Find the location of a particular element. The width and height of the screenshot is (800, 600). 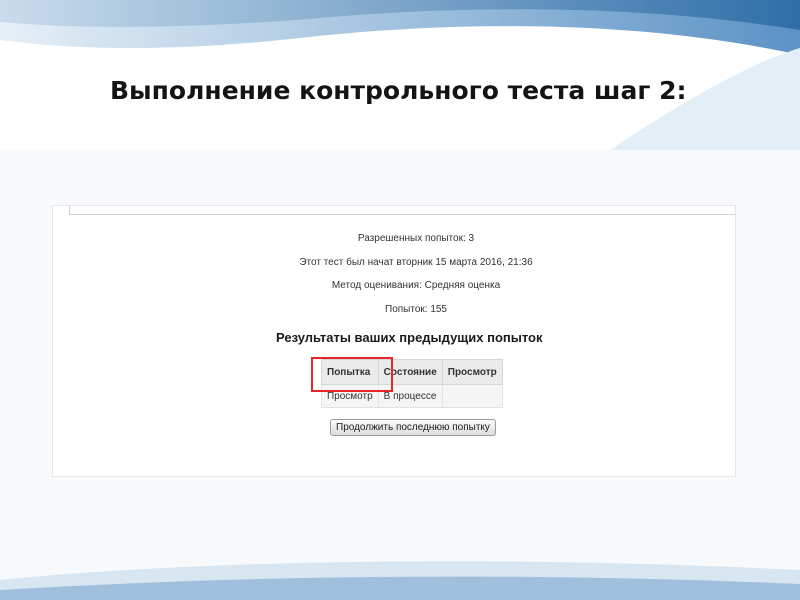

panel-border-line is located at coordinates (402, 214).